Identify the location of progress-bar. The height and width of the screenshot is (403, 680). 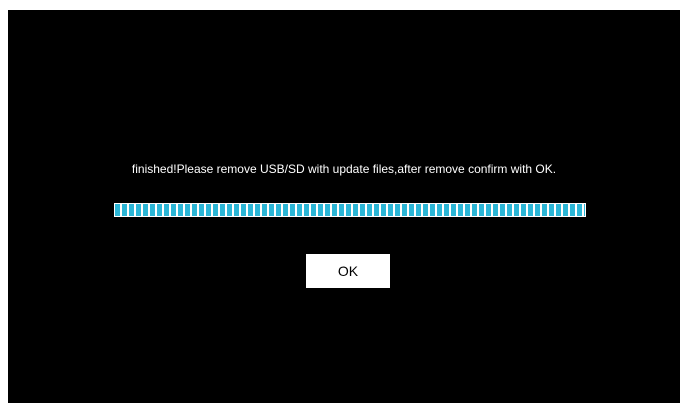
(350, 210).